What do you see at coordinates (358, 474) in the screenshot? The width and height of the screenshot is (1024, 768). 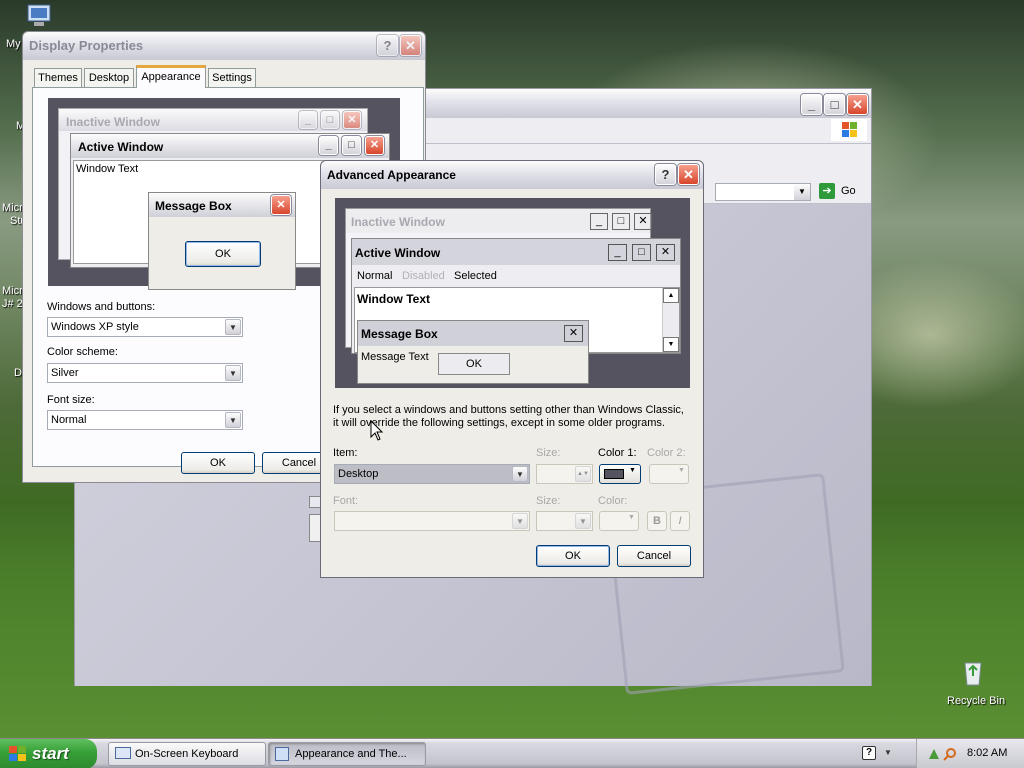 I see `item-value: Desktop` at bounding box center [358, 474].